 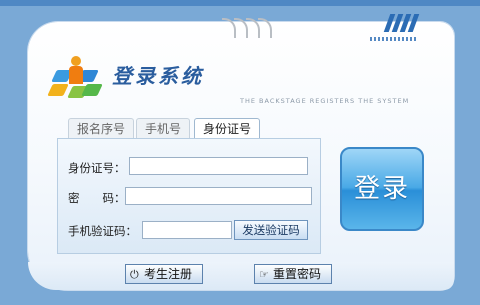 What do you see at coordinates (75, 78) in the screenshot?
I see `logo-icon` at bounding box center [75, 78].